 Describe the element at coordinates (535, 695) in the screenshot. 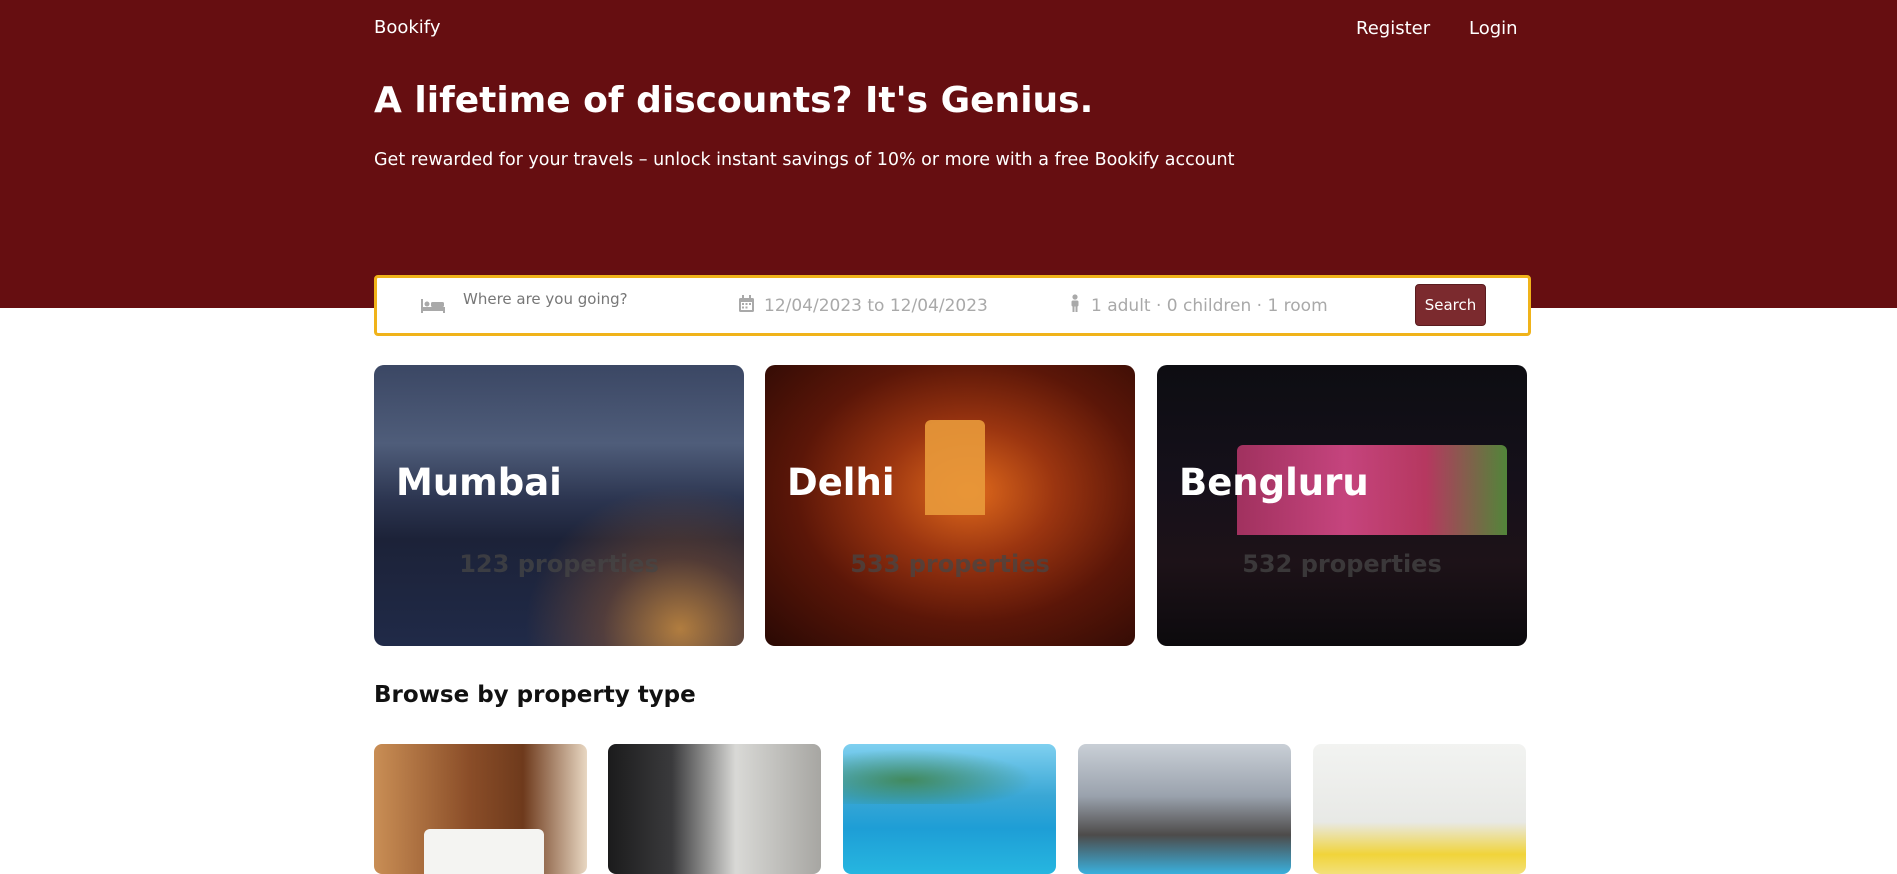

I see `property-types-title: Browse by property type` at that location.